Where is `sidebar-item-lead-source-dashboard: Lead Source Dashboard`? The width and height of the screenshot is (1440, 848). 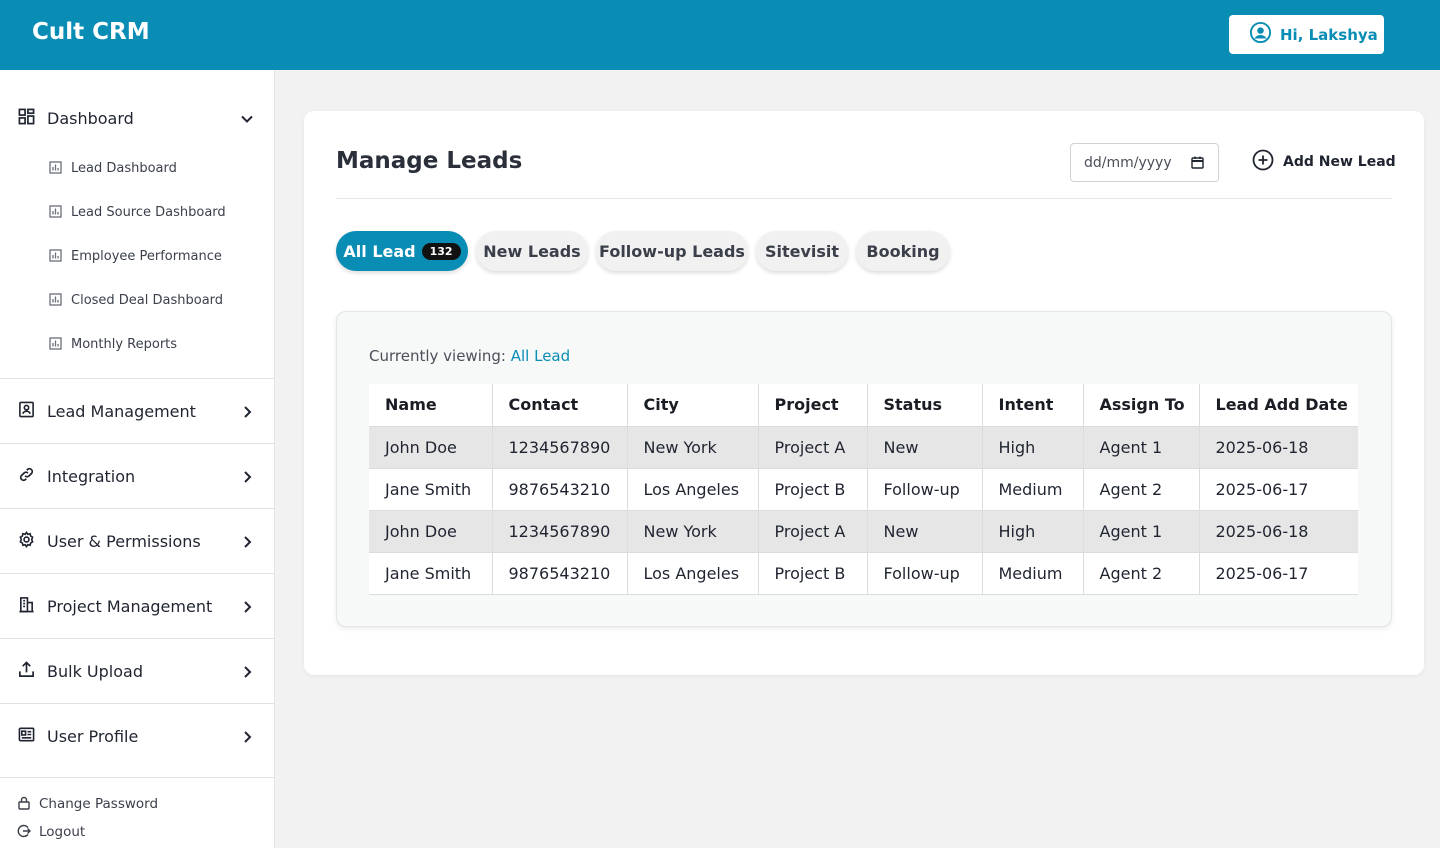 sidebar-item-lead-source-dashboard: Lead Source Dashboard is located at coordinates (159, 212).